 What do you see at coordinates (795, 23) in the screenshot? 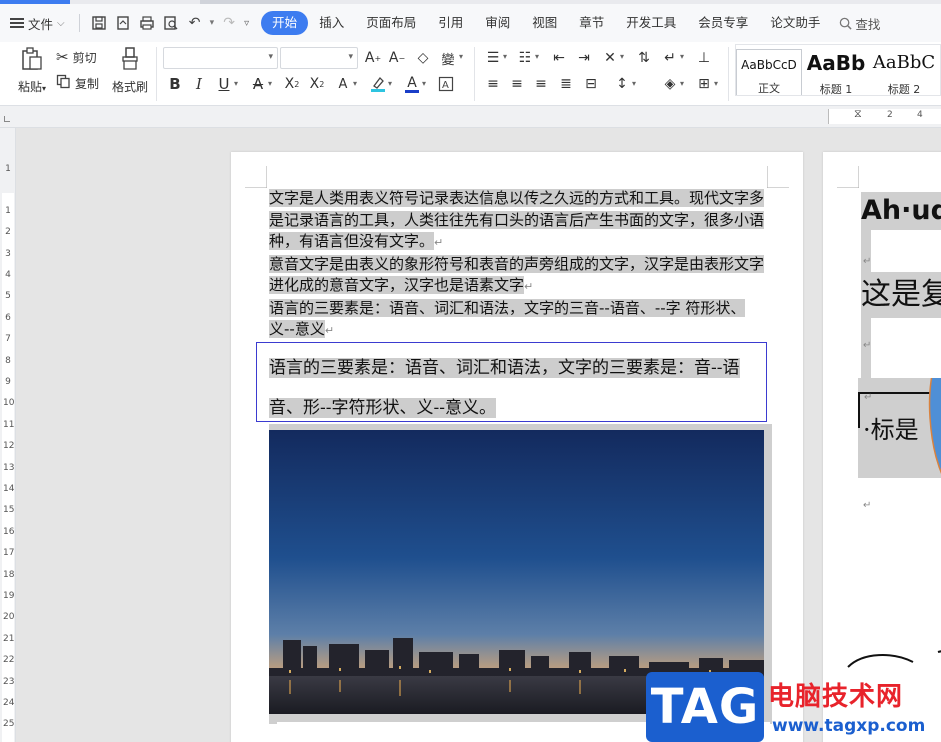
I see `tab-thesis-assistant: 论文助手` at bounding box center [795, 23].